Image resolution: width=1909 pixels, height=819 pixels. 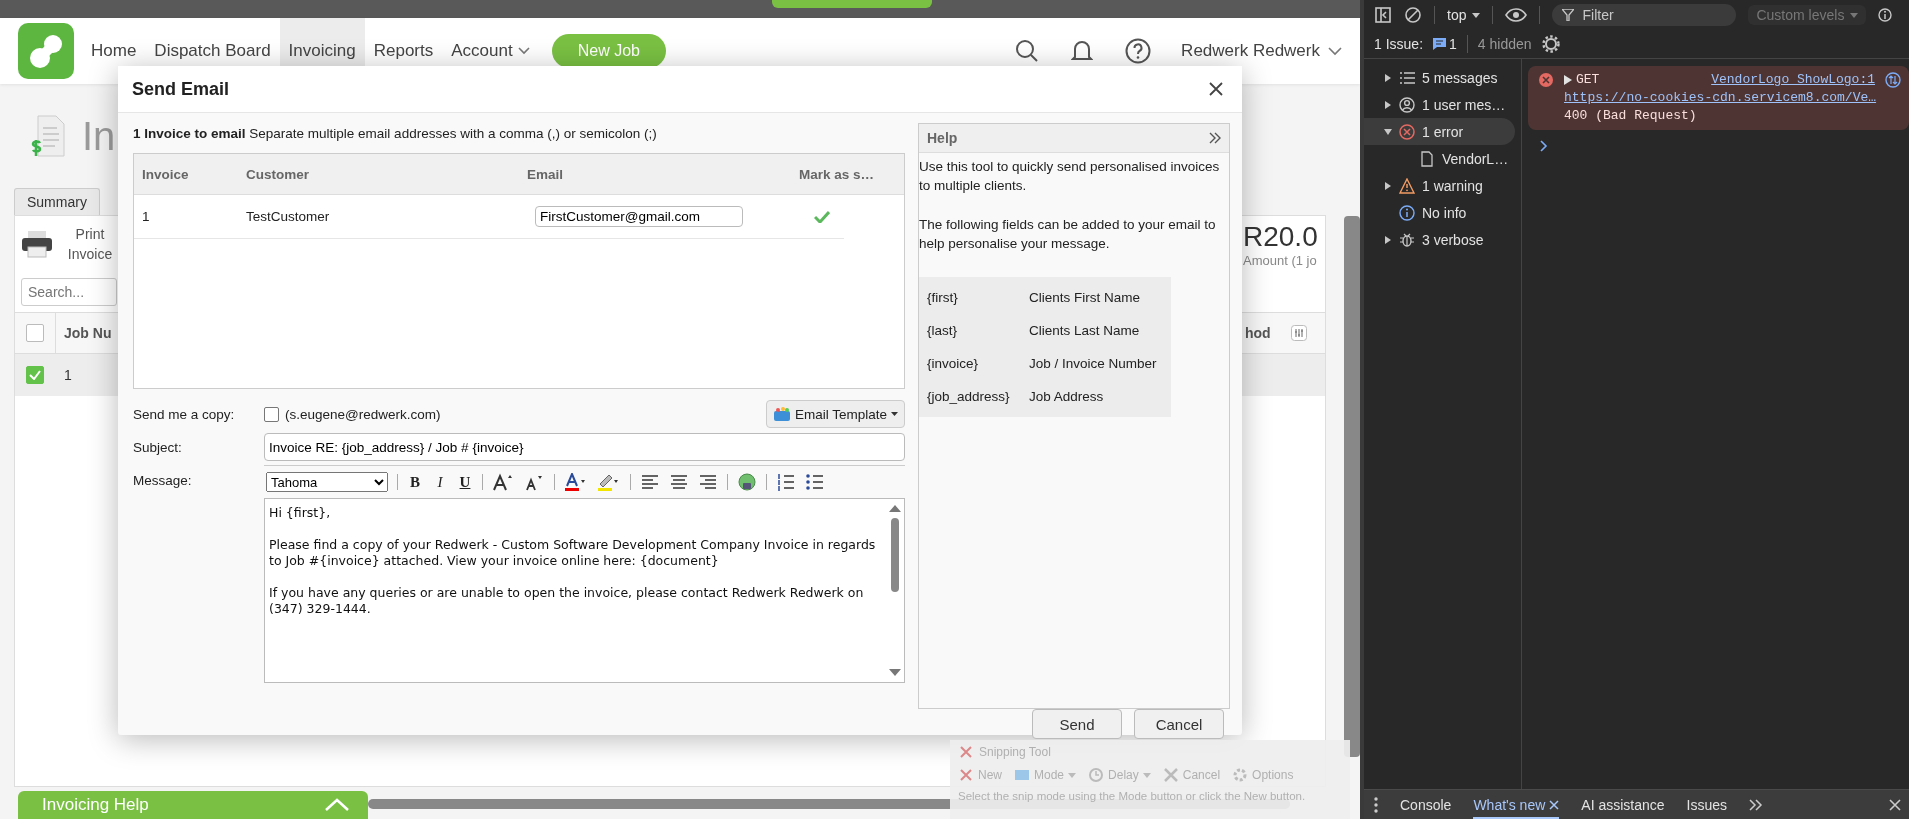 What do you see at coordinates (1388, 131) in the screenshot?
I see `caret-down-icon` at bounding box center [1388, 131].